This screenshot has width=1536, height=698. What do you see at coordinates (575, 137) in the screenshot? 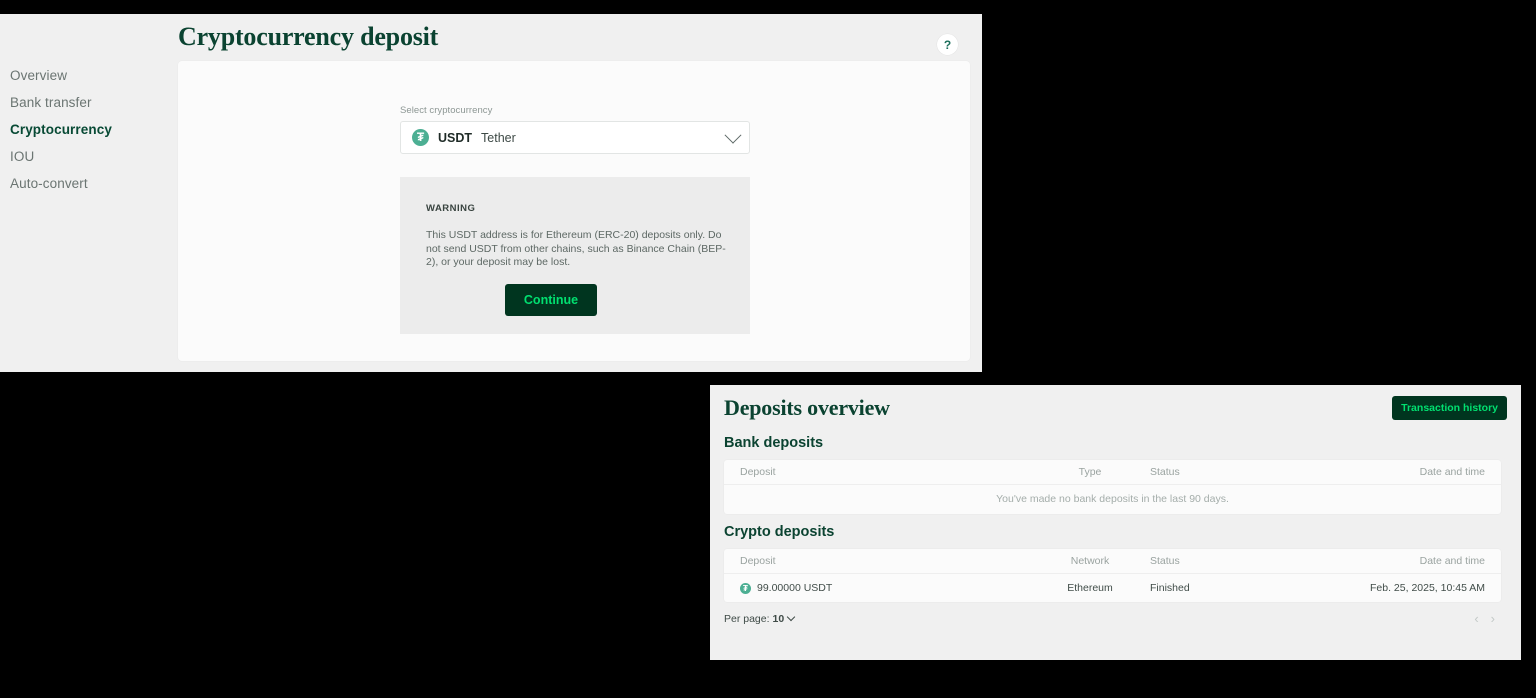
I see `cryptocurrency-select: USDT Tether` at bounding box center [575, 137].